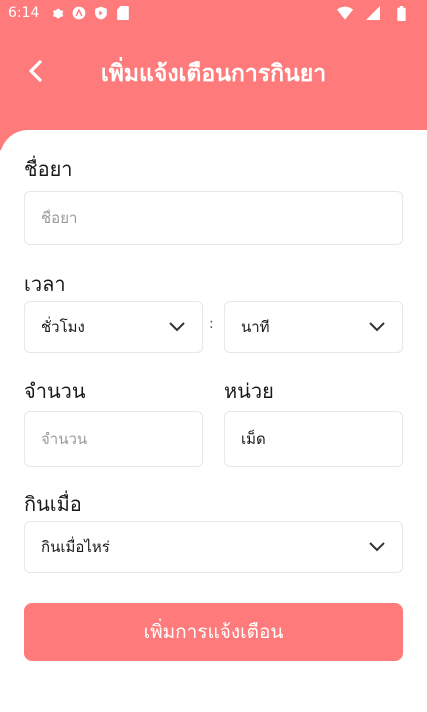 The width and height of the screenshot is (427, 712). What do you see at coordinates (213, 74) in the screenshot?
I see `page-title: เพิ่มแจ้งเตือนการกินยา` at bounding box center [213, 74].